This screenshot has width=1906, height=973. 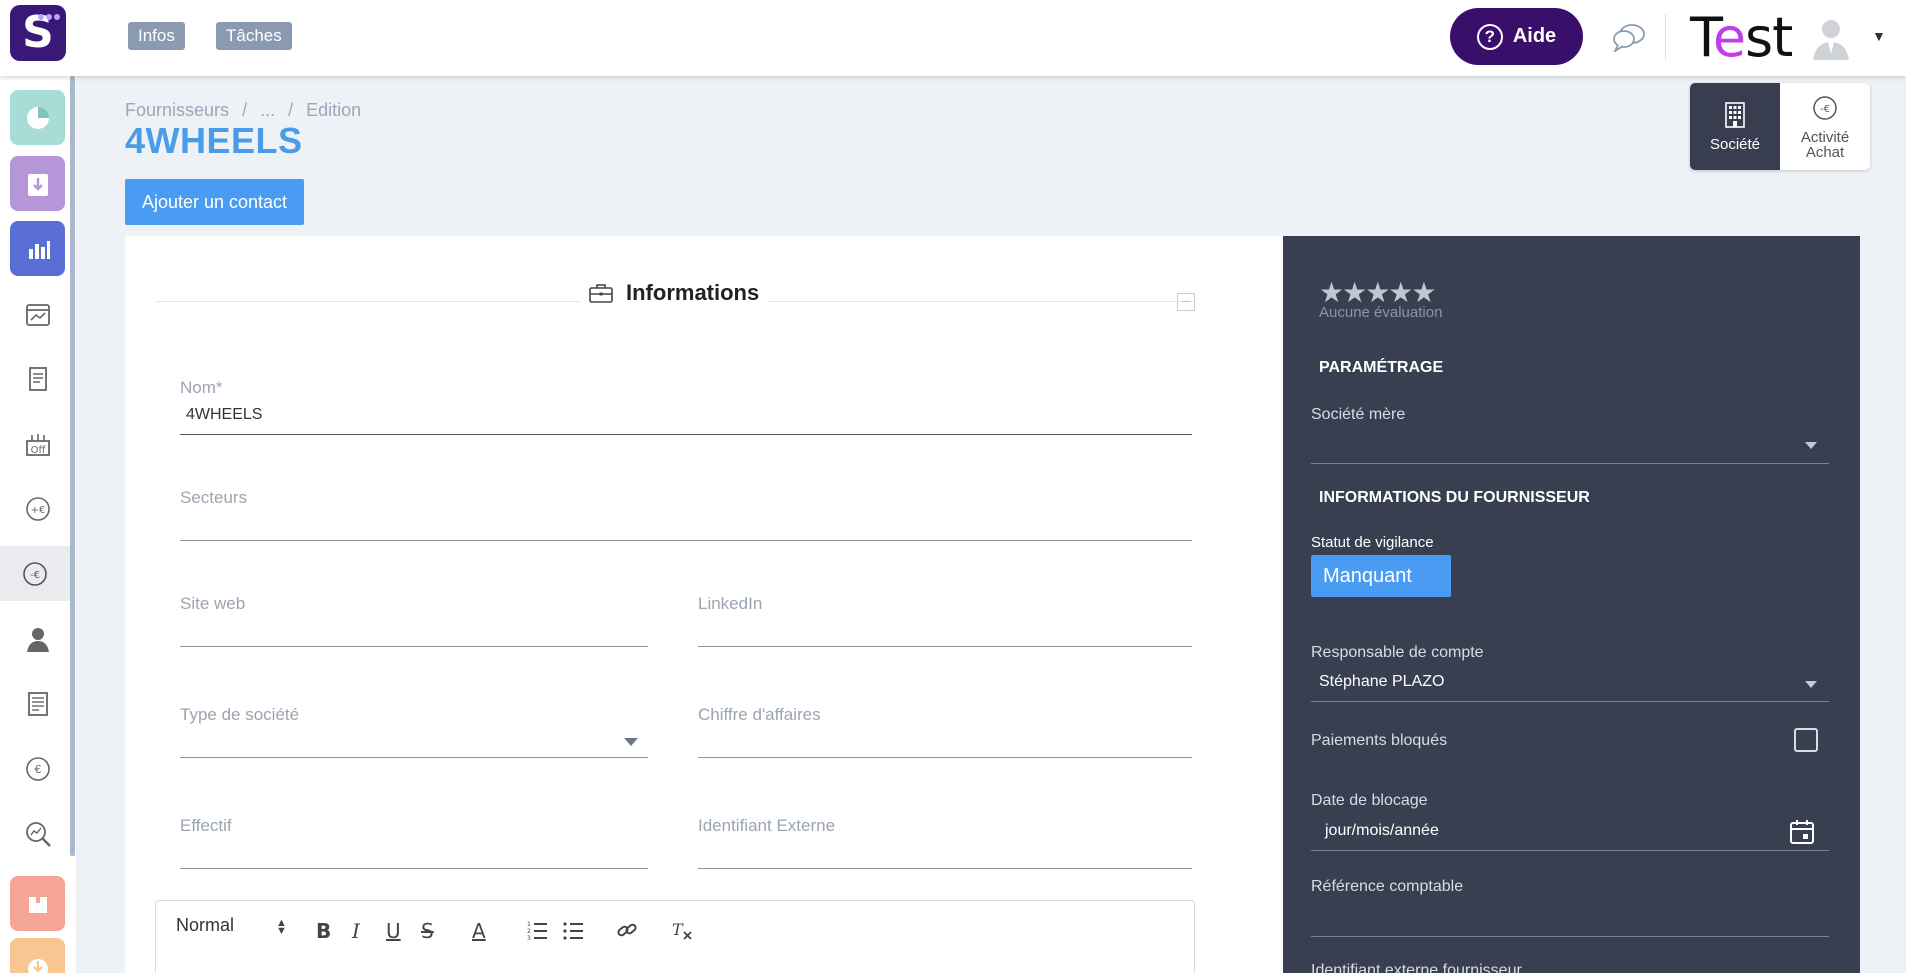 What do you see at coordinates (953, 38) in the screenshot?
I see `top-bar: S Infos Tâches ? Aide Test ▼` at bounding box center [953, 38].